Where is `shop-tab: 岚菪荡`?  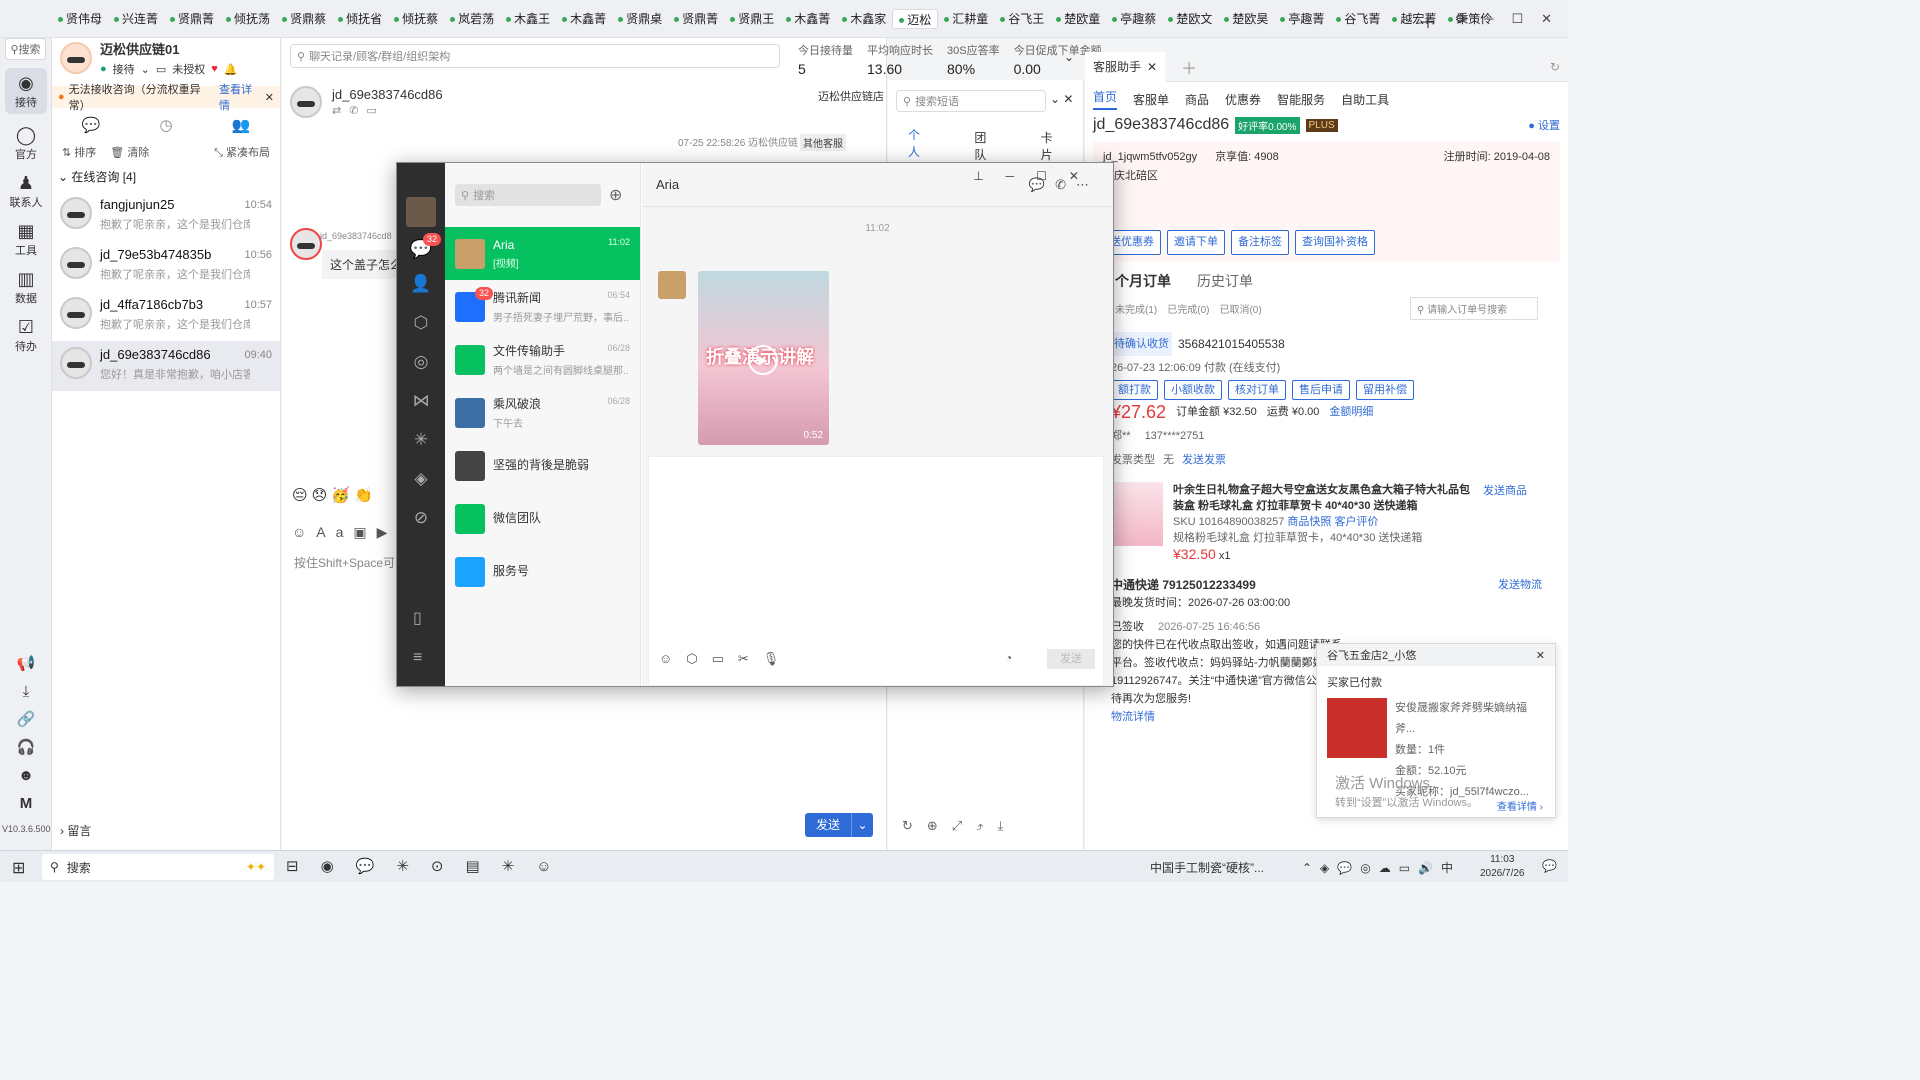 shop-tab: 岚菪荡 is located at coordinates (472, 19).